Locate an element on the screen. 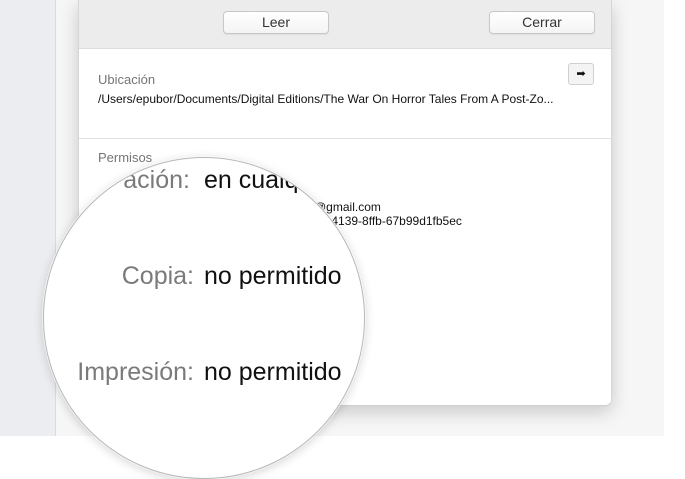 This screenshot has height=479, width=685. print-permission-key: Impresión: is located at coordinates (135, 372).